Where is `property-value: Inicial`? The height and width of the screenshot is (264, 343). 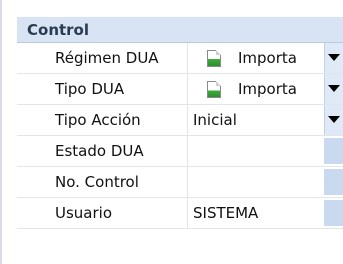 property-value: Inicial is located at coordinates (215, 120).